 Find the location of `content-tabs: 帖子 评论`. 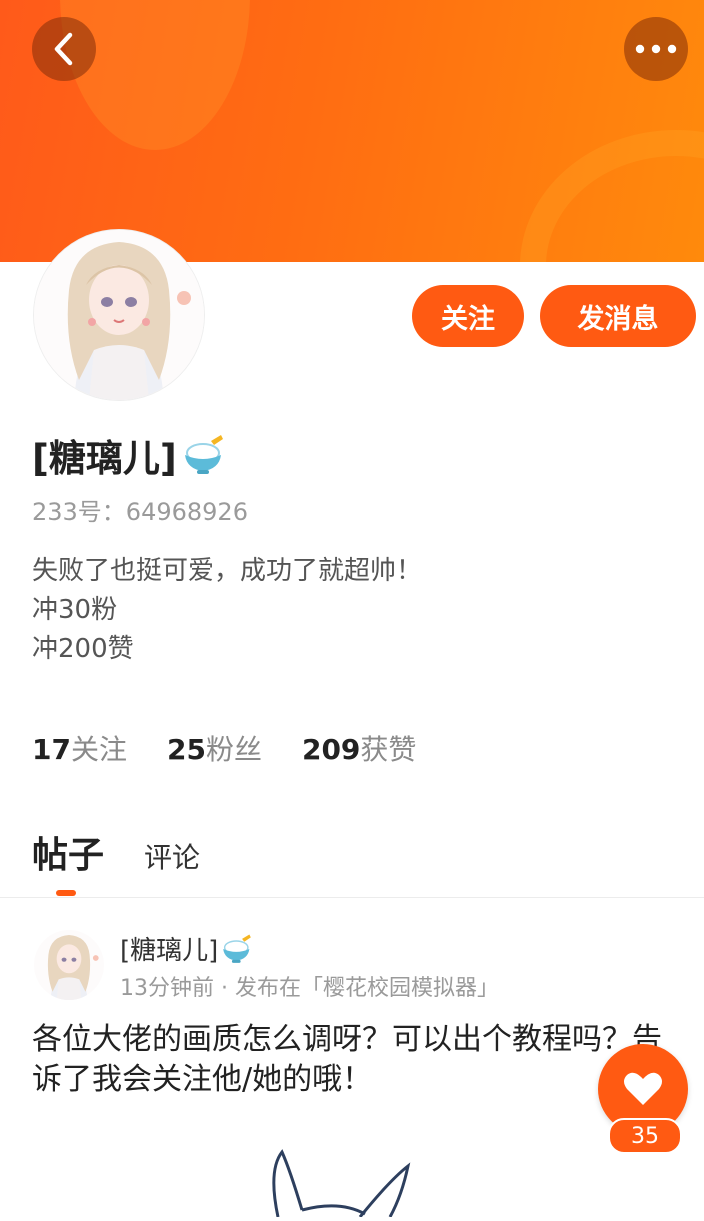

content-tabs: 帖子 评论 is located at coordinates (116, 852).